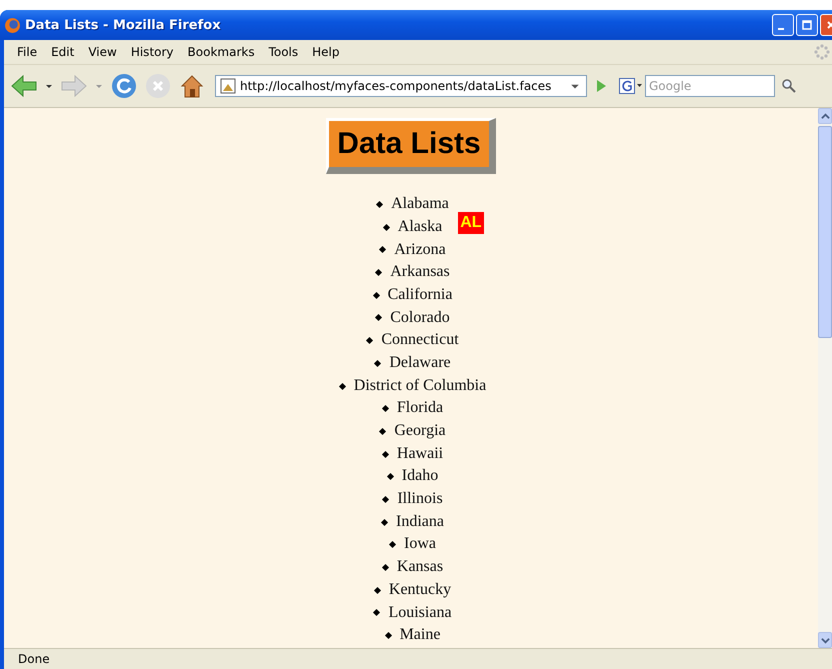 The image size is (832, 669). What do you see at coordinates (27, 52) in the screenshot?
I see `menu-item: File` at bounding box center [27, 52].